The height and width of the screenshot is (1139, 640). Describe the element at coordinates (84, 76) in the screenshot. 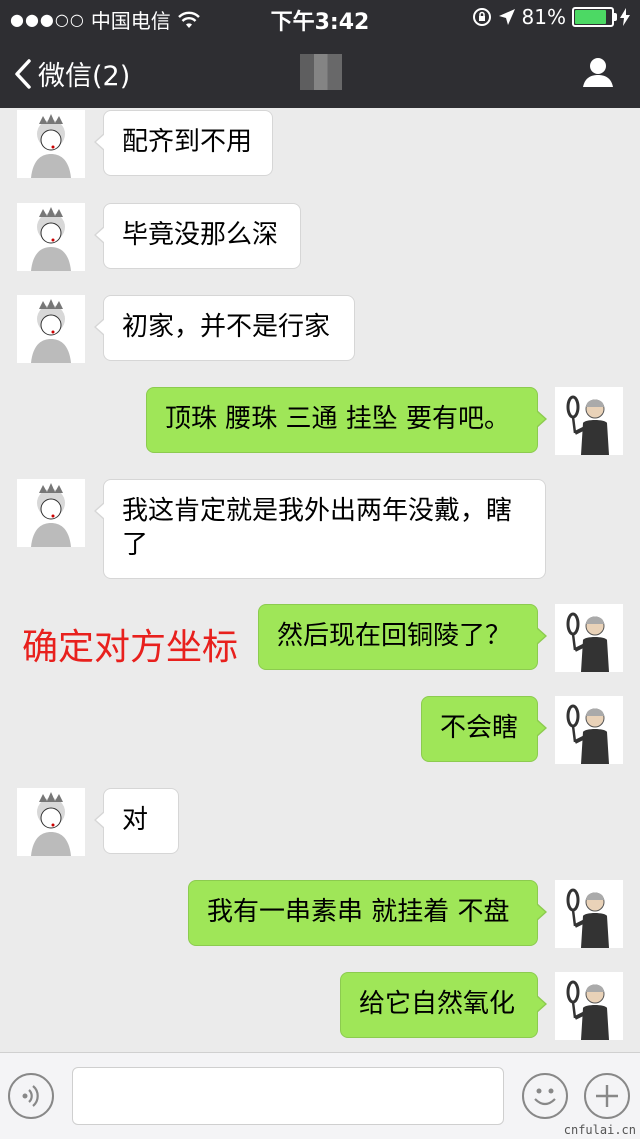

I see `back-label: 微信(2)` at that location.